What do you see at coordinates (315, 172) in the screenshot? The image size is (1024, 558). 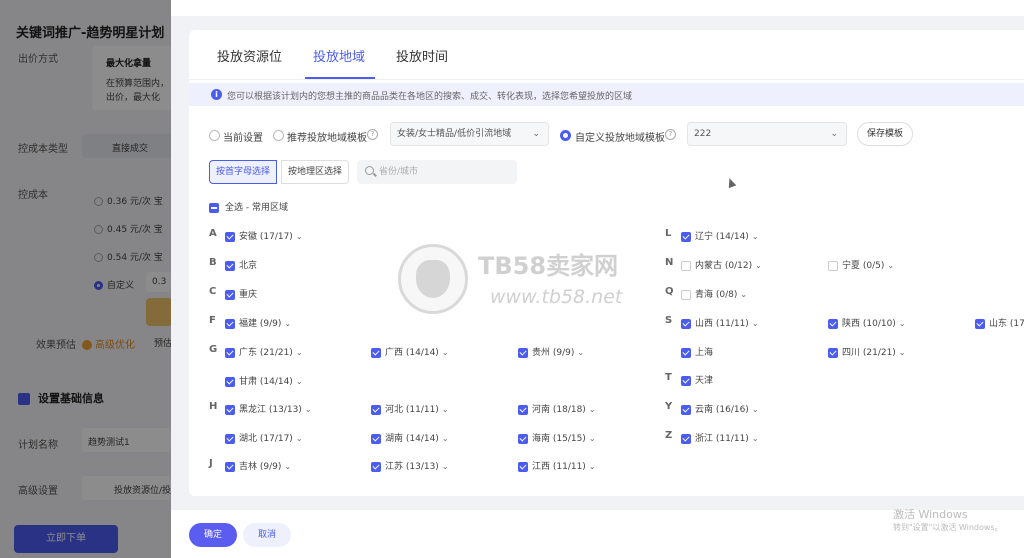 I see `segment-by-region: 按地理区选择` at bounding box center [315, 172].